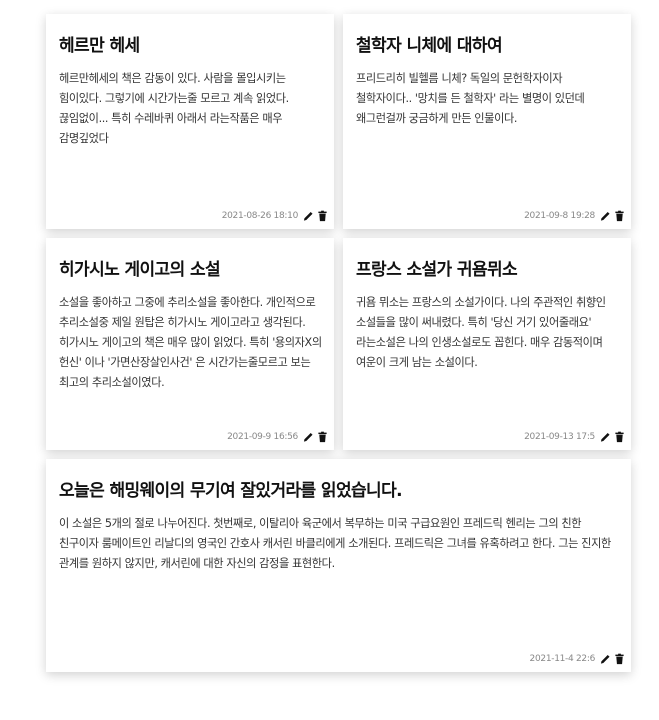 The width and height of the screenshot is (659, 720). I want to click on post-meta: 2021-11-4 22:6, so click(577, 659).